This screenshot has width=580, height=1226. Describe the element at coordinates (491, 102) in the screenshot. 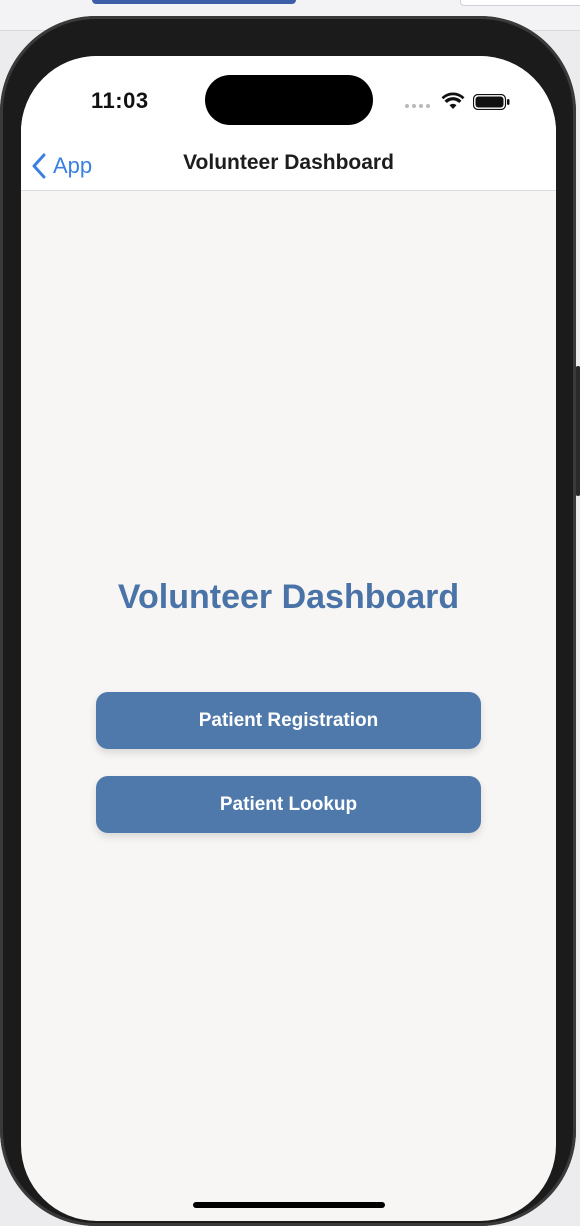

I see `battery-icon` at that location.